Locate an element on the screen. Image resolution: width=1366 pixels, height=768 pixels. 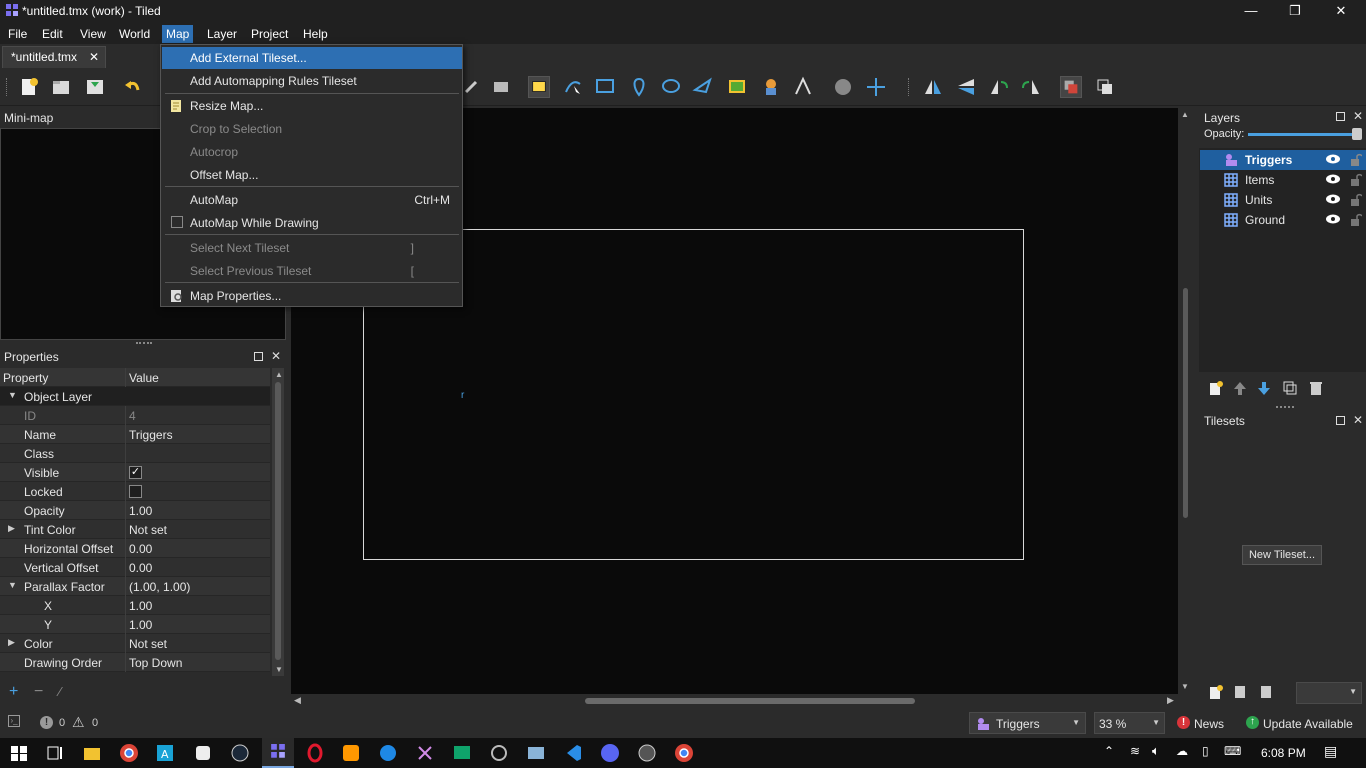
close-window-button: ✕ is located at coordinates (1341, 11).